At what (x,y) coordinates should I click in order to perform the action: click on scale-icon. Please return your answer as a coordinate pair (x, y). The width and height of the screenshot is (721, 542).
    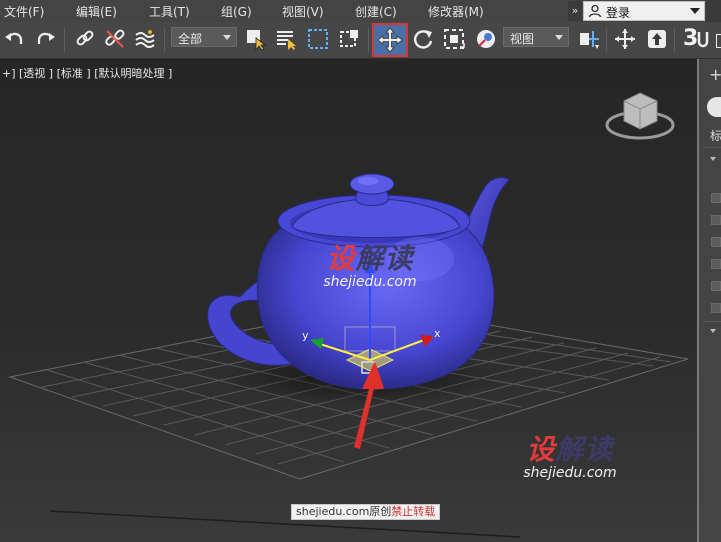
    Looking at the image, I should click on (454, 39).